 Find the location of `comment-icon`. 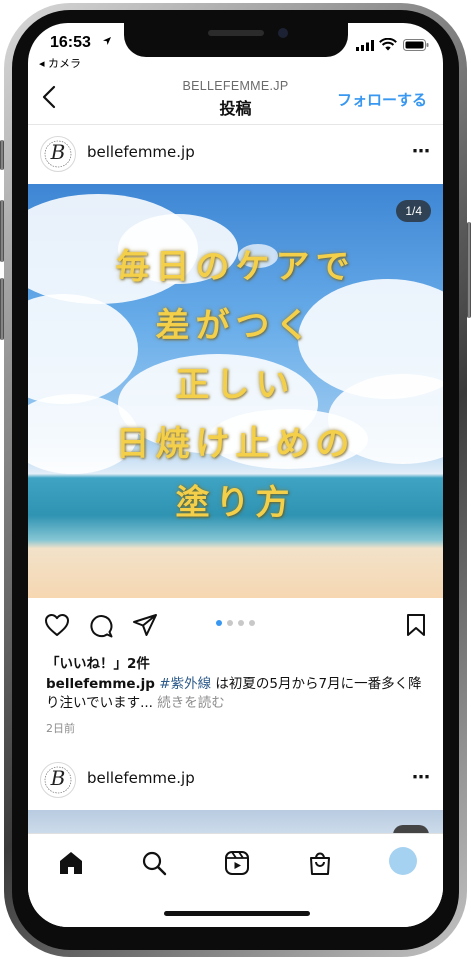

comment-icon is located at coordinates (101, 626).